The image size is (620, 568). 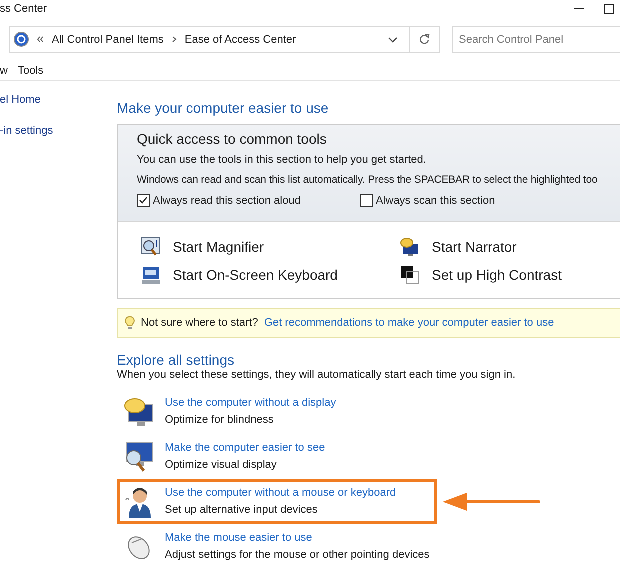 I want to click on check-icon, so click(x=143, y=200).